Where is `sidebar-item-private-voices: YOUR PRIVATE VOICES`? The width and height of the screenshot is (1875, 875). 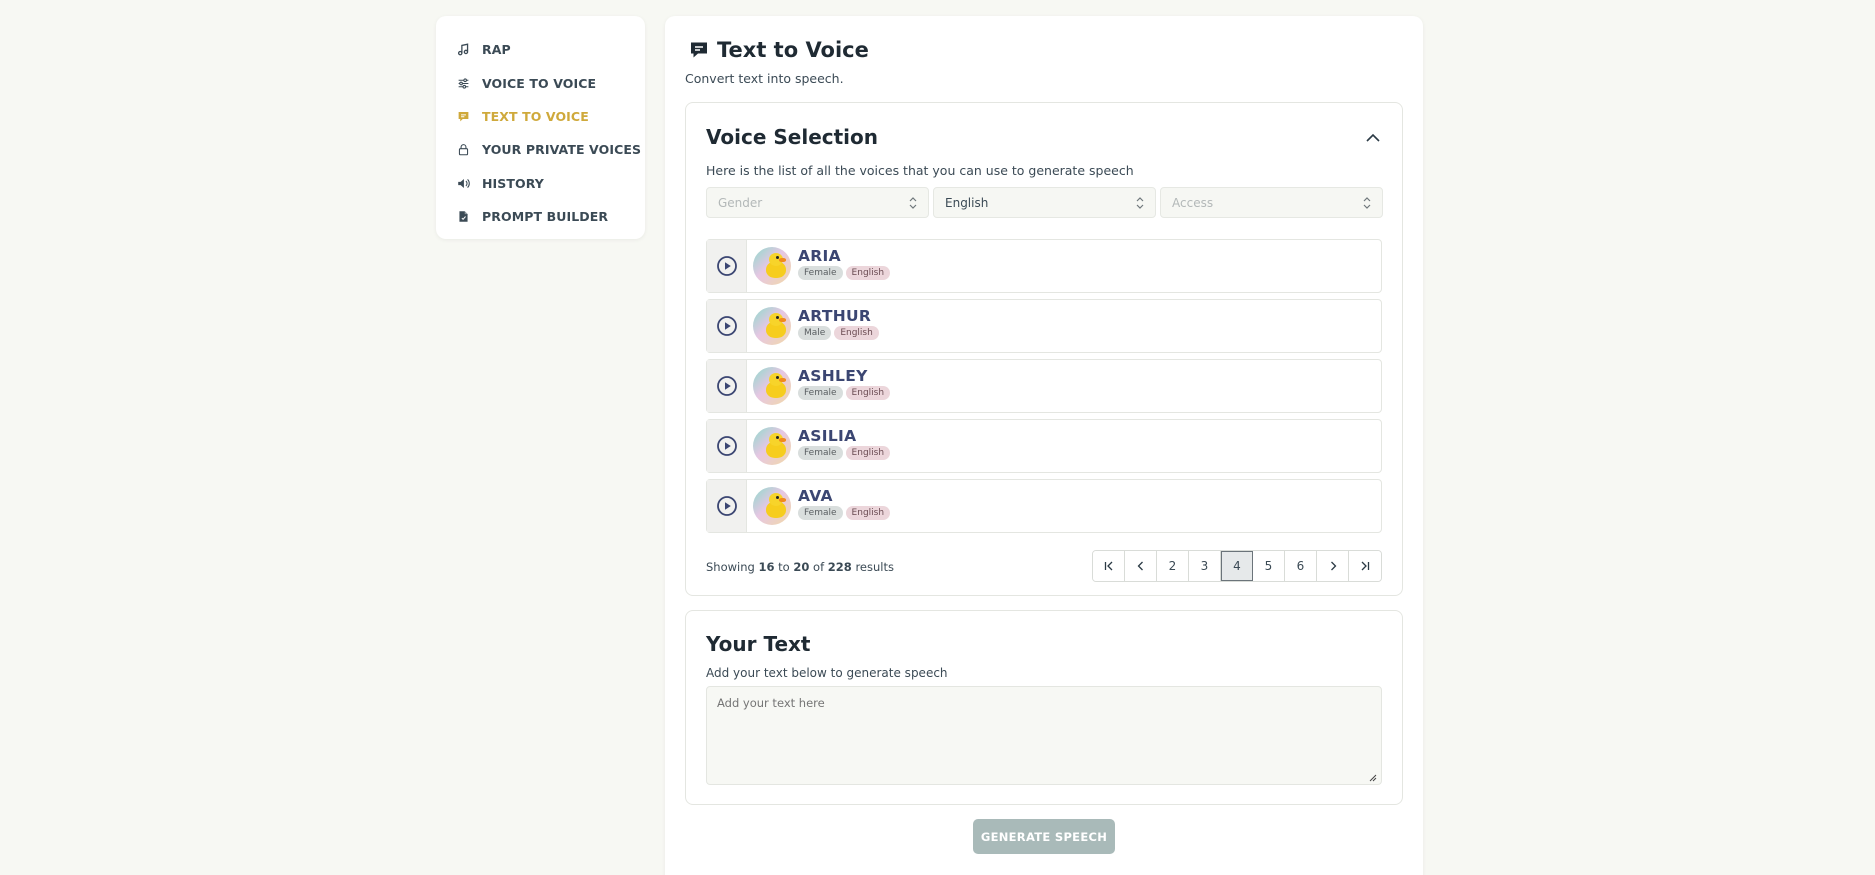
sidebar-item-private-voices: YOUR PRIVATE VOICES is located at coordinates (540, 149).